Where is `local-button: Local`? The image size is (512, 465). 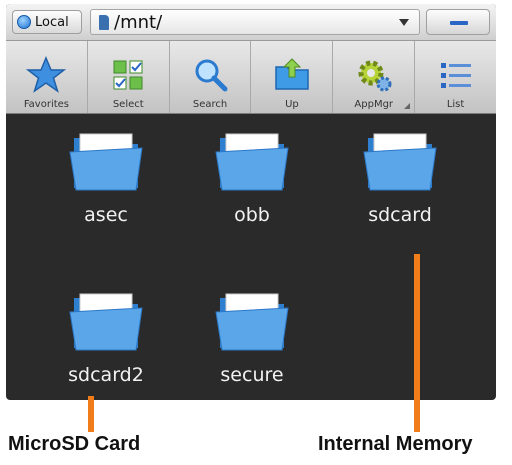 local-button: Local is located at coordinates (47, 22).